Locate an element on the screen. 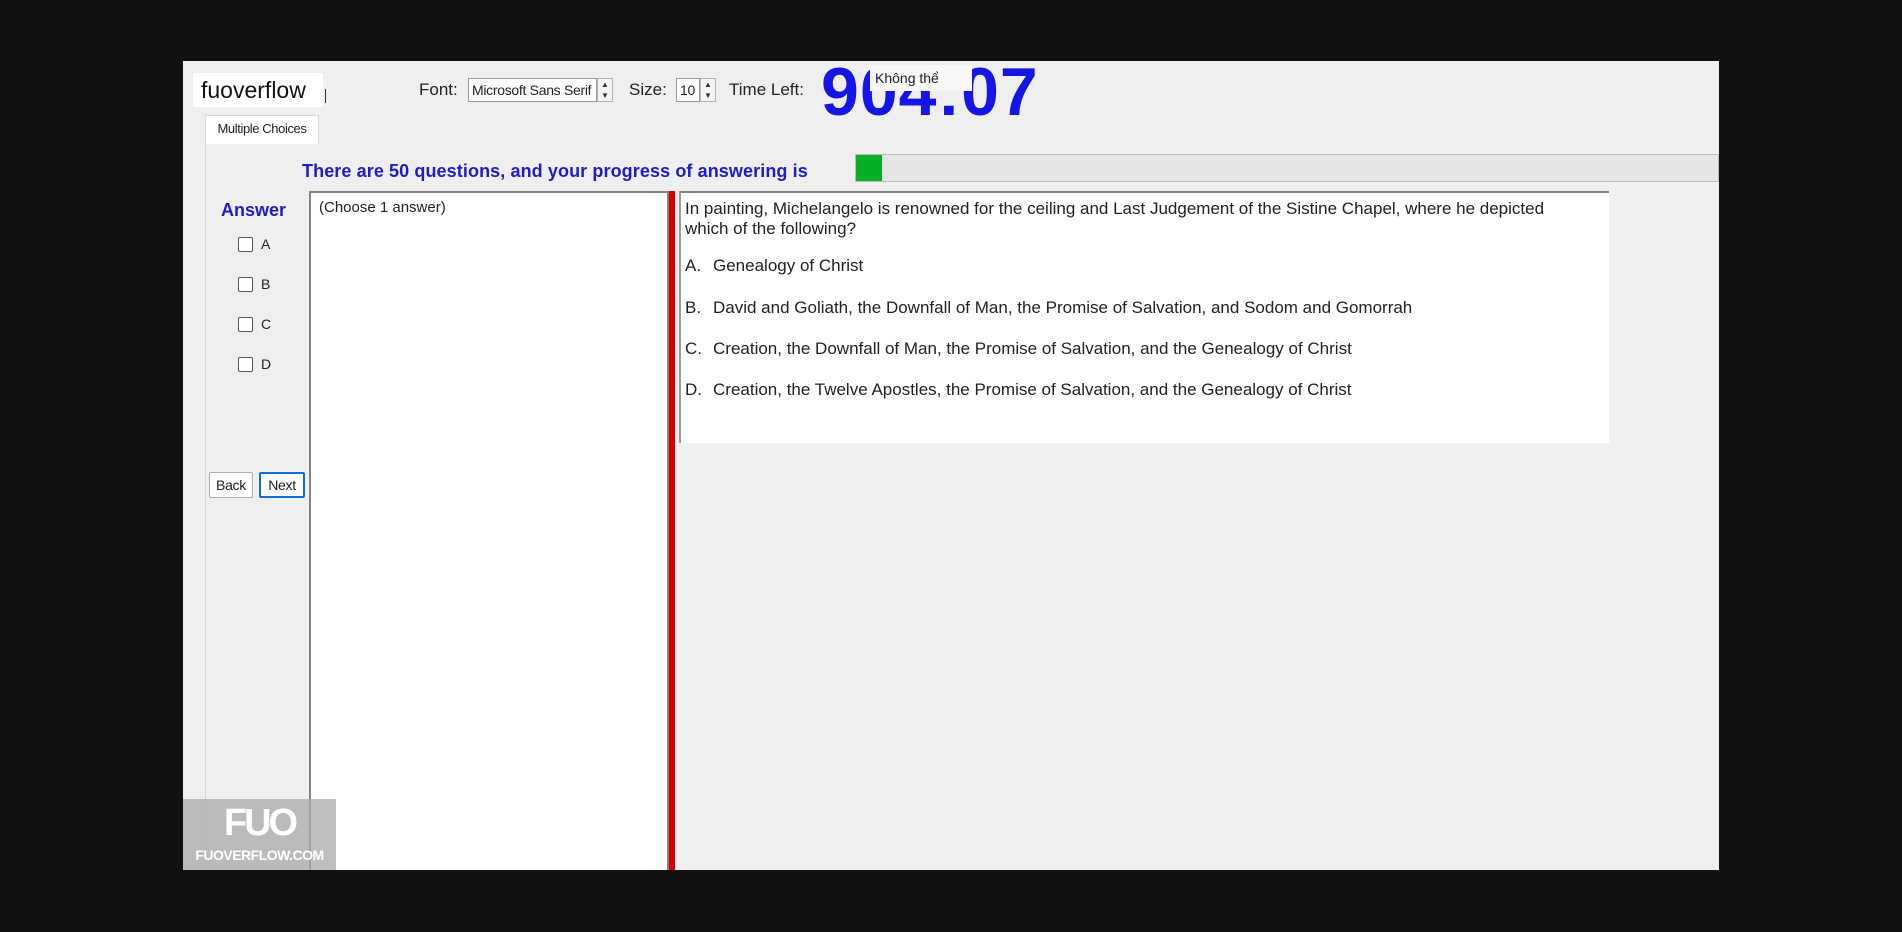  size-spinner: ▲ ▼ is located at coordinates (708, 90).